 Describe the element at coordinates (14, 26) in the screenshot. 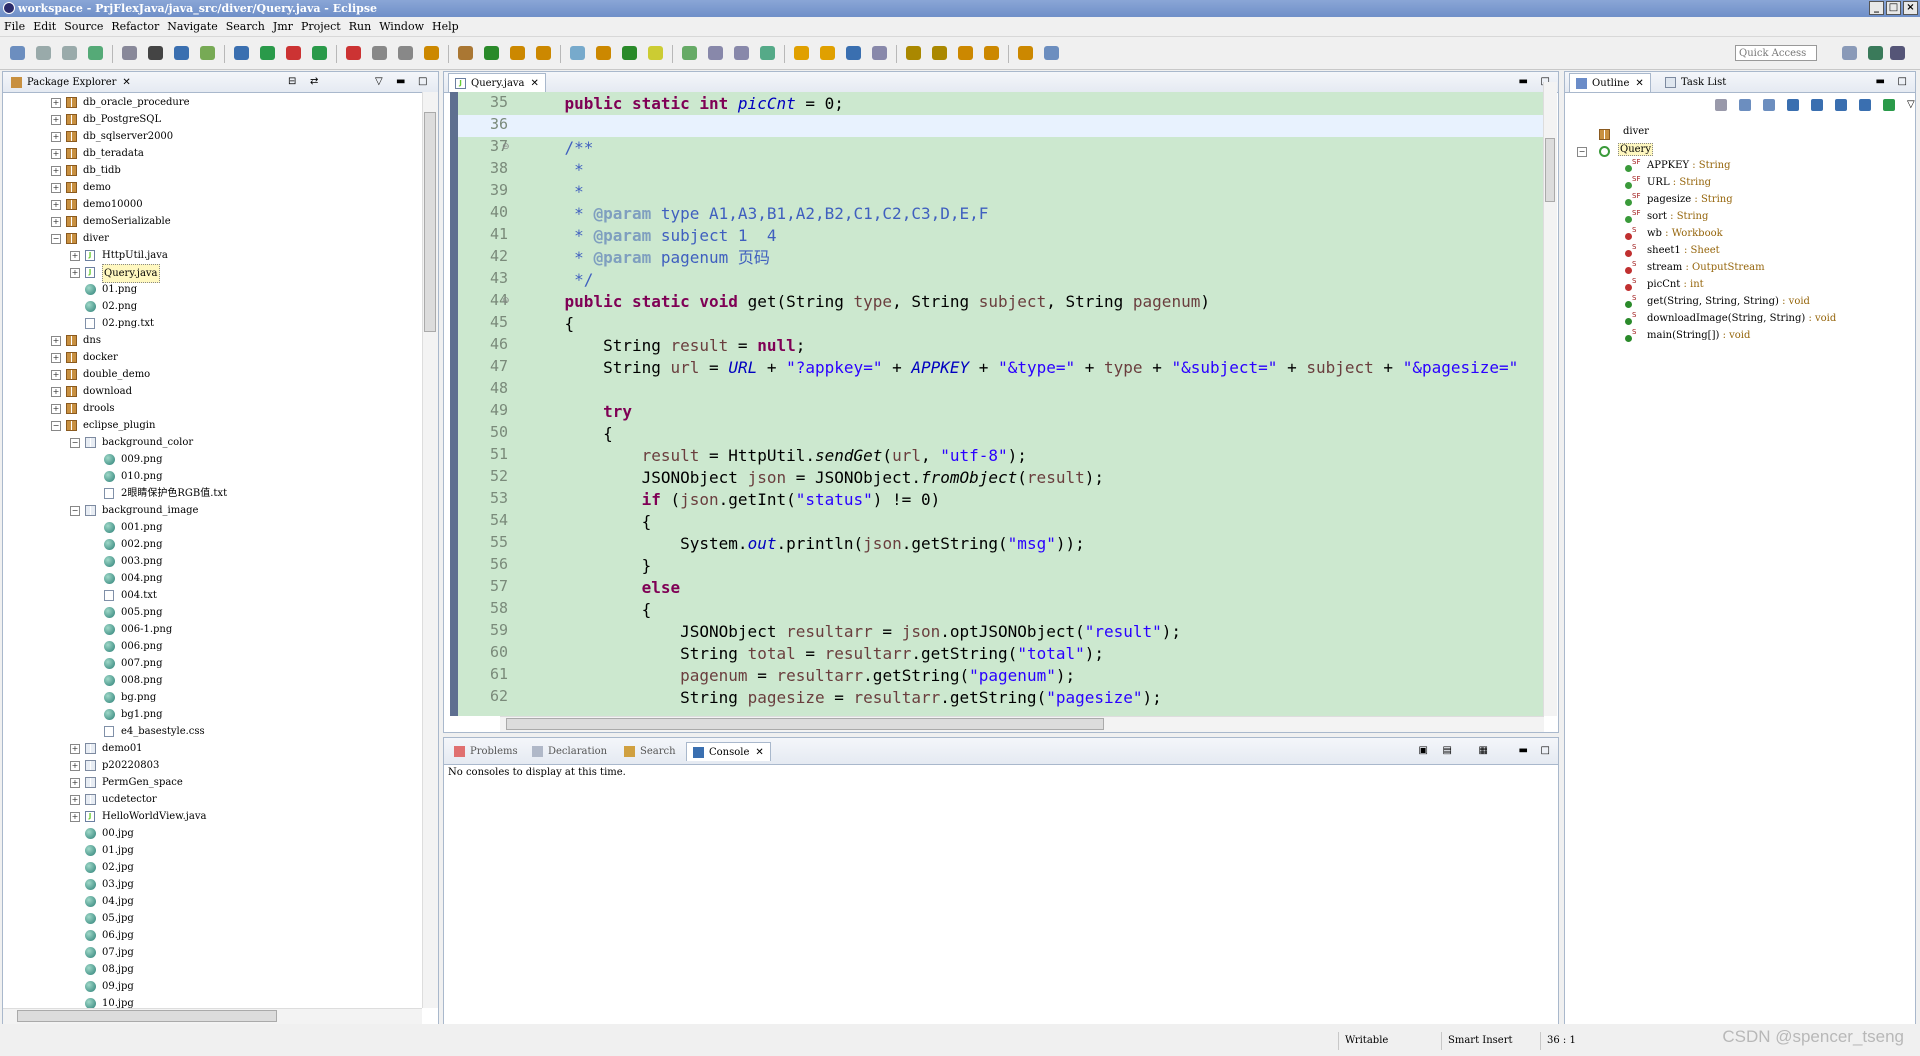

I see `menu-file: File` at that location.